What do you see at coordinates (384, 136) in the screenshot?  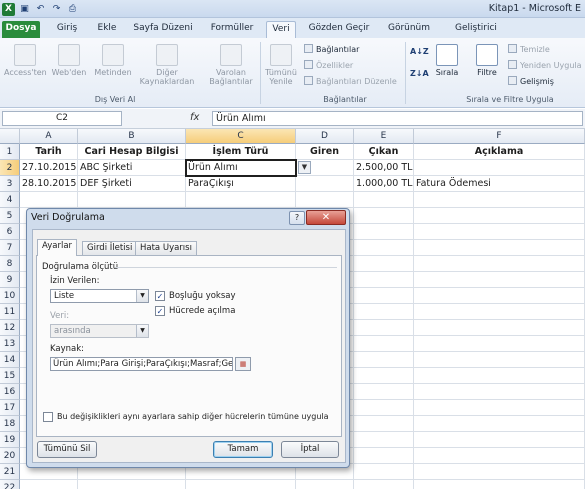 I see `column-header-e: E` at bounding box center [384, 136].